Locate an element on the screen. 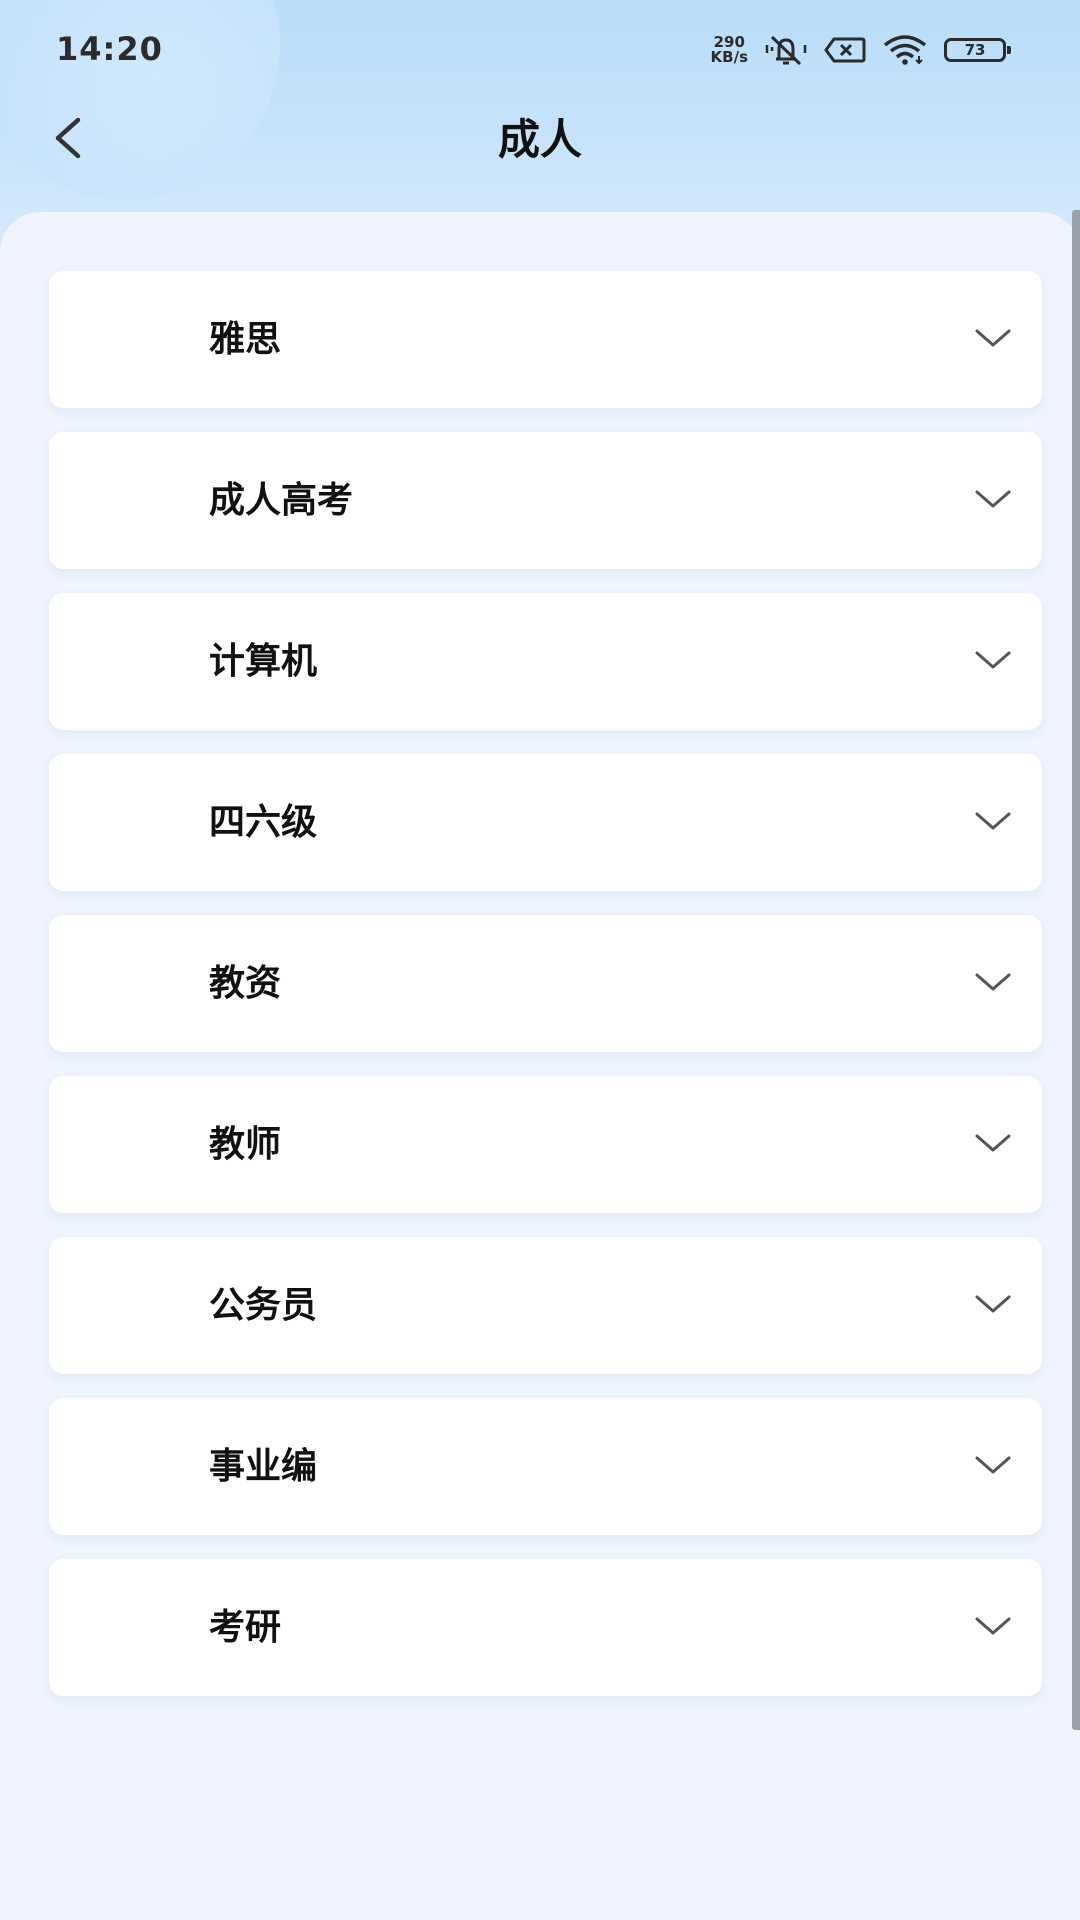 Image resolution: width=1080 pixels, height=1920 pixels. category-item: 成人高考 is located at coordinates (545, 500).